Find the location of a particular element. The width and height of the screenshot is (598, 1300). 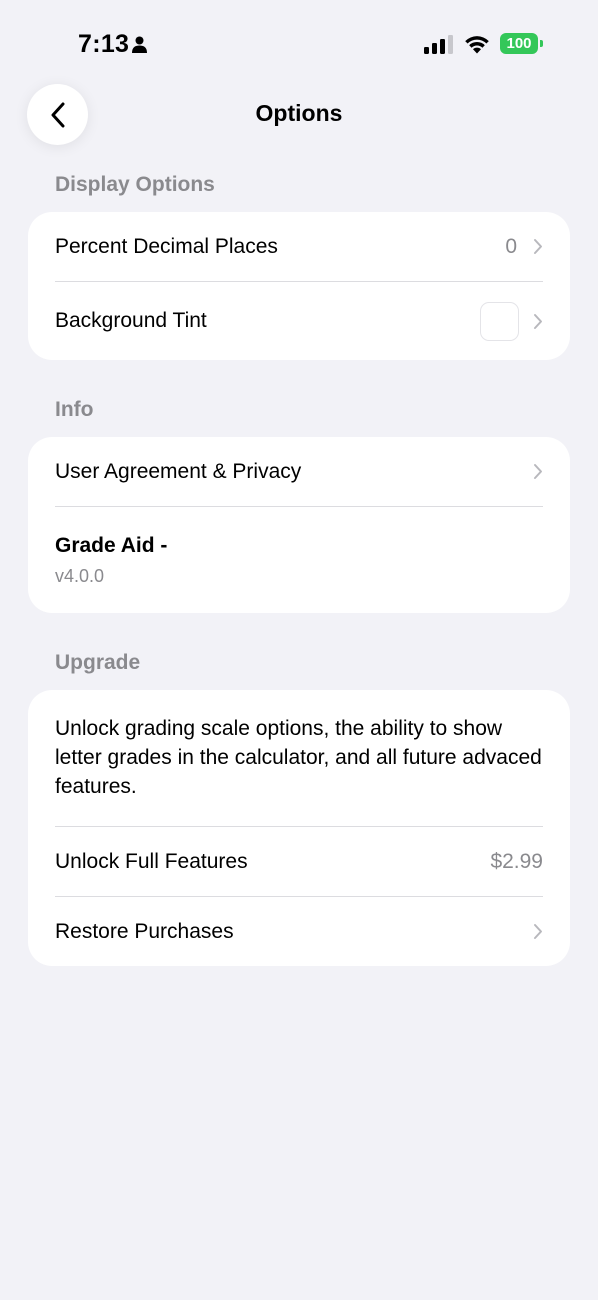

nav-bar: Options is located at coordinates (299, 115).